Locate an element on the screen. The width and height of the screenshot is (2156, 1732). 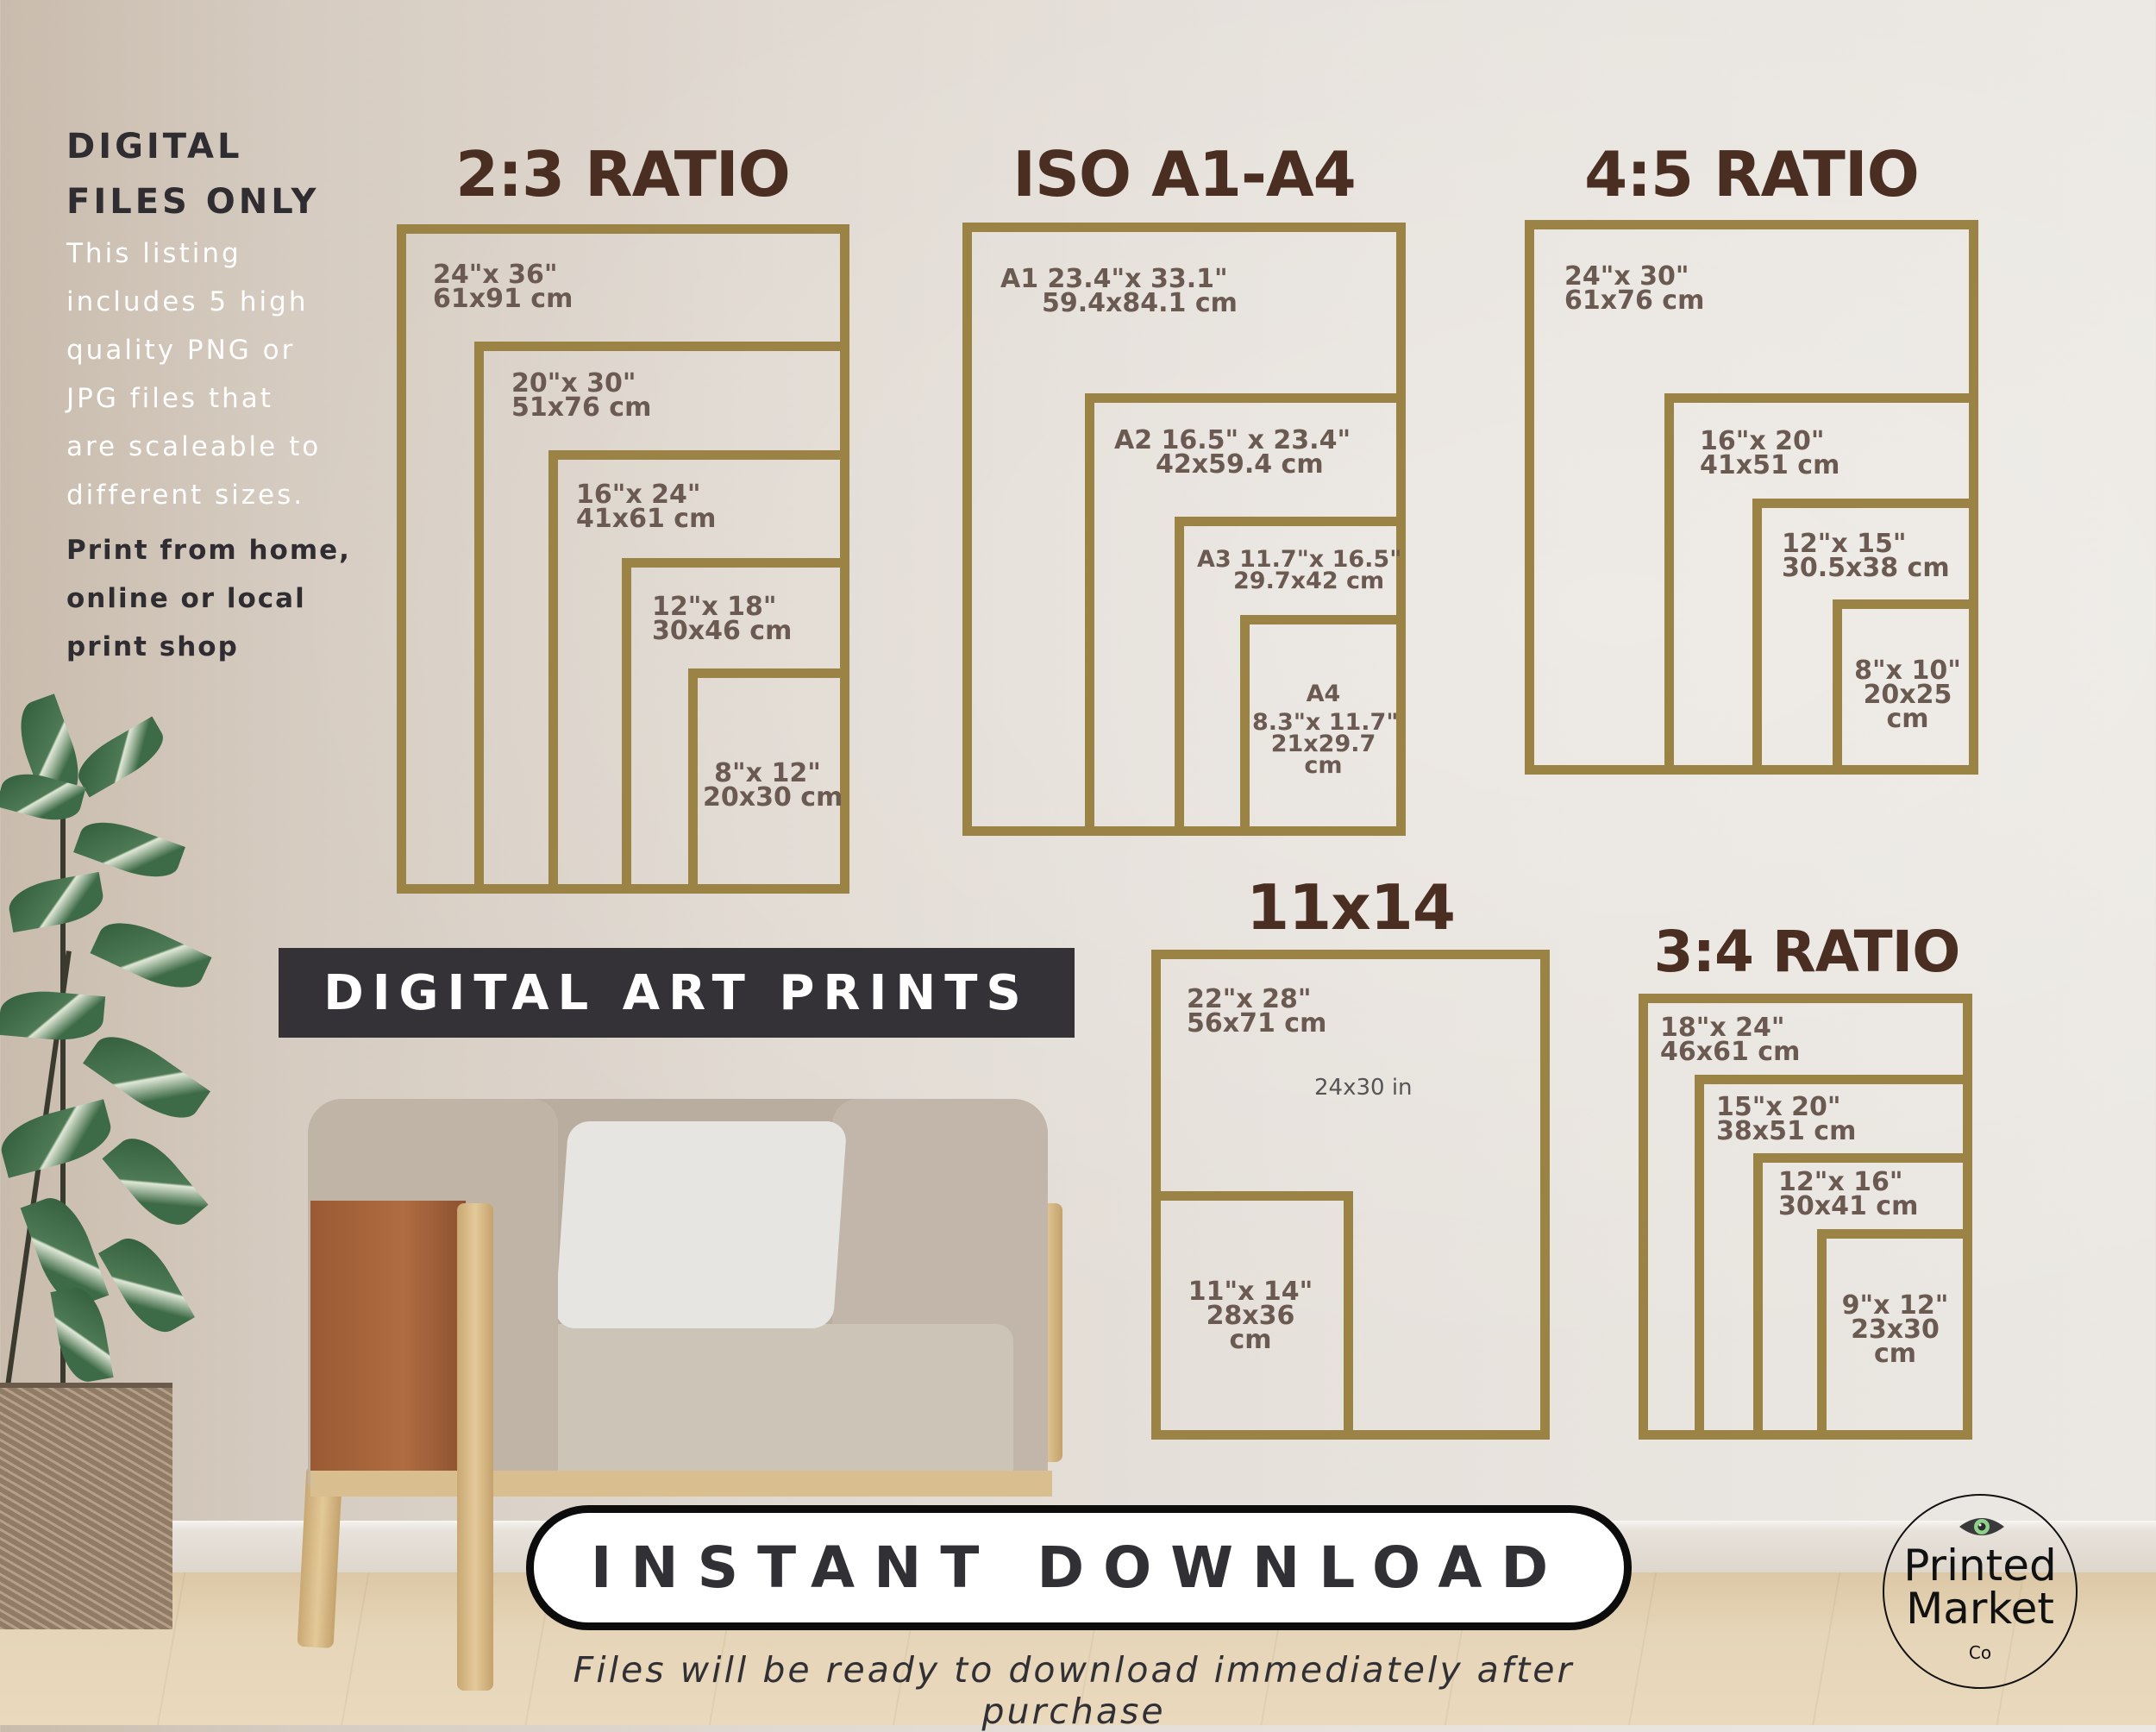
size-label: 22"x 28" 56x71 cm is located at coordinates (1257, 1013).